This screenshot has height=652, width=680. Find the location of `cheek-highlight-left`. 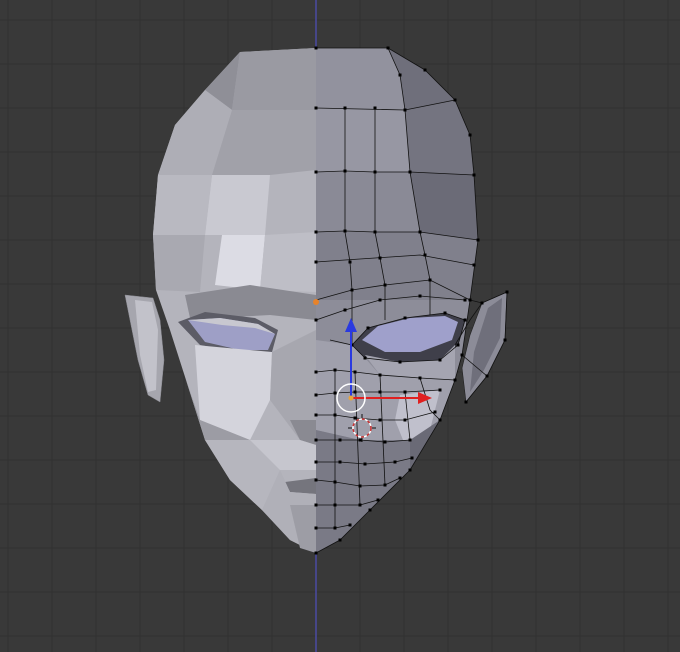

cheek-highlight-left is located at coordinates (240, 262).